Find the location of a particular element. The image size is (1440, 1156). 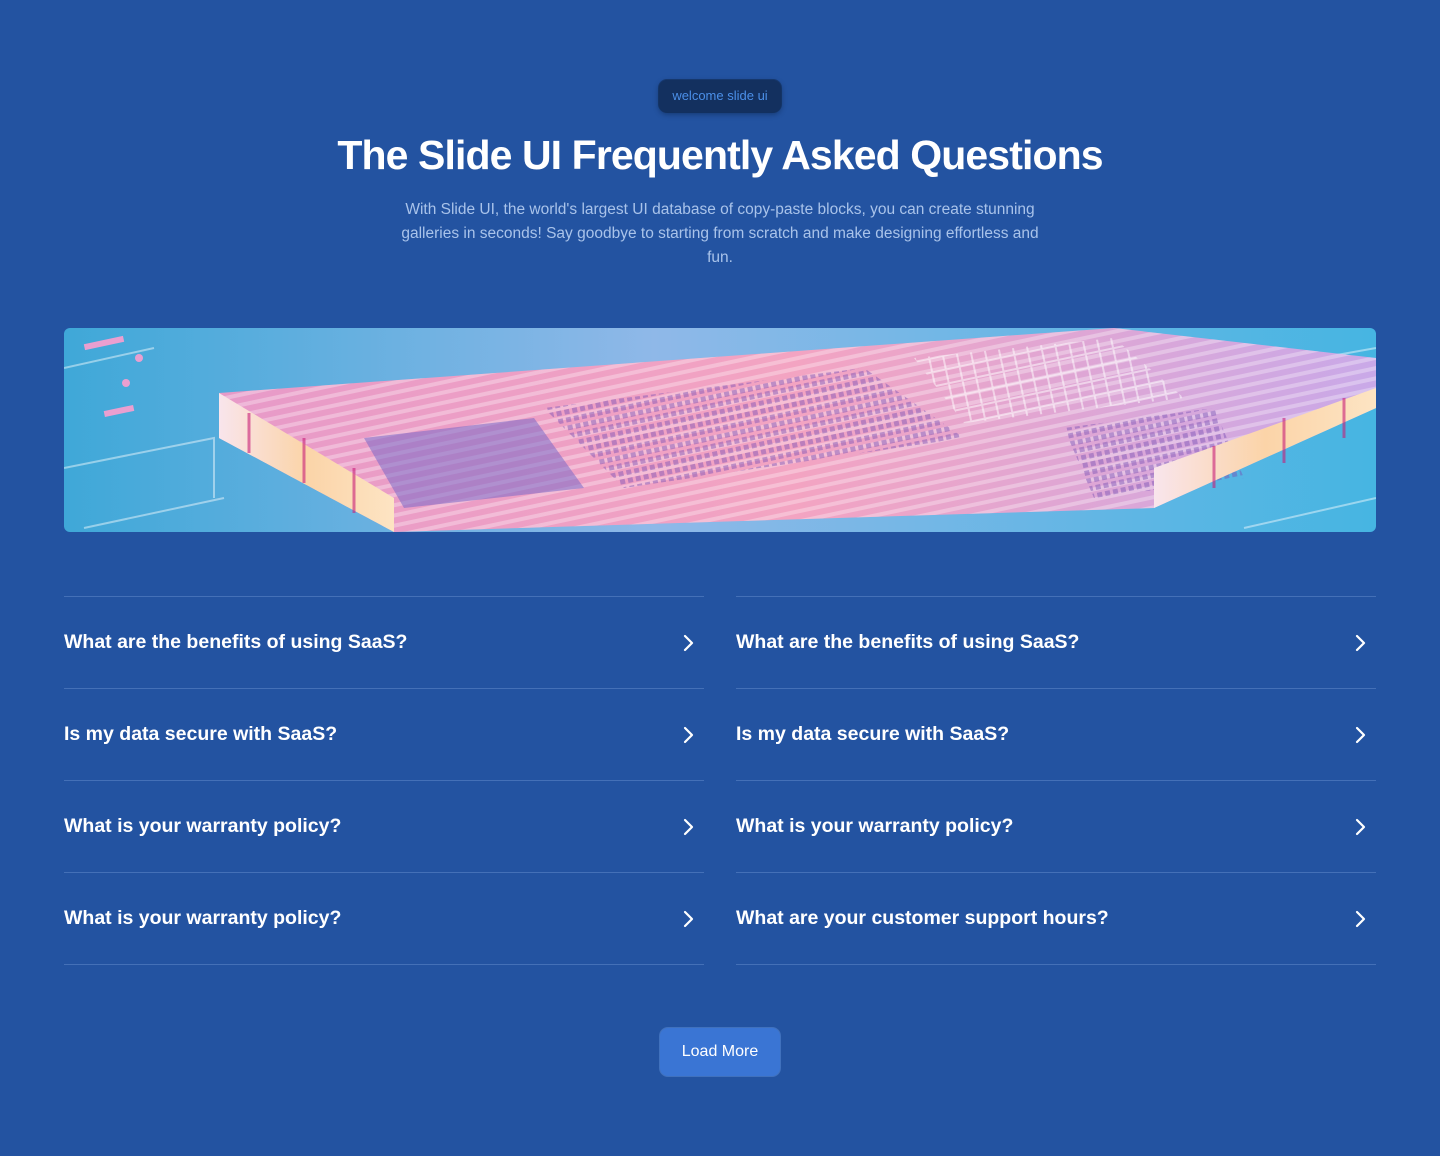

faq-question: What are your customer support hours? is located at coordinates (922, 918).